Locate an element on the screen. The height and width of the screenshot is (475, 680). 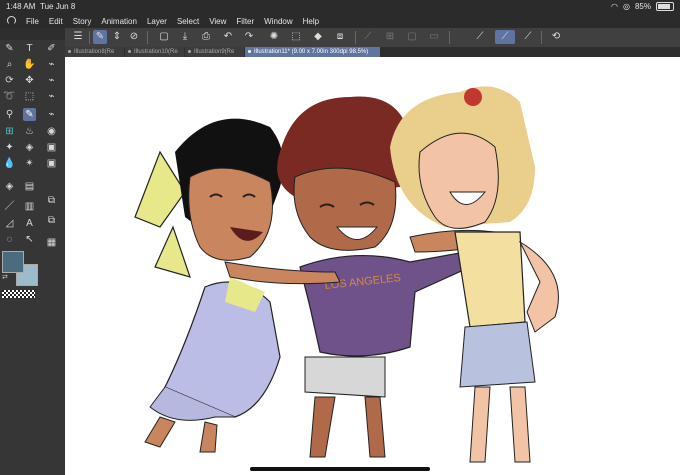
sub-tool-icon: ▦ is located at coordinates (51, 242).